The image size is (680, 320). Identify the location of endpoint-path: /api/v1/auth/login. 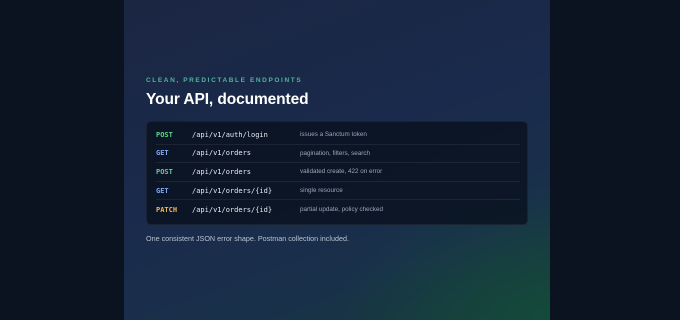
(230, 134).